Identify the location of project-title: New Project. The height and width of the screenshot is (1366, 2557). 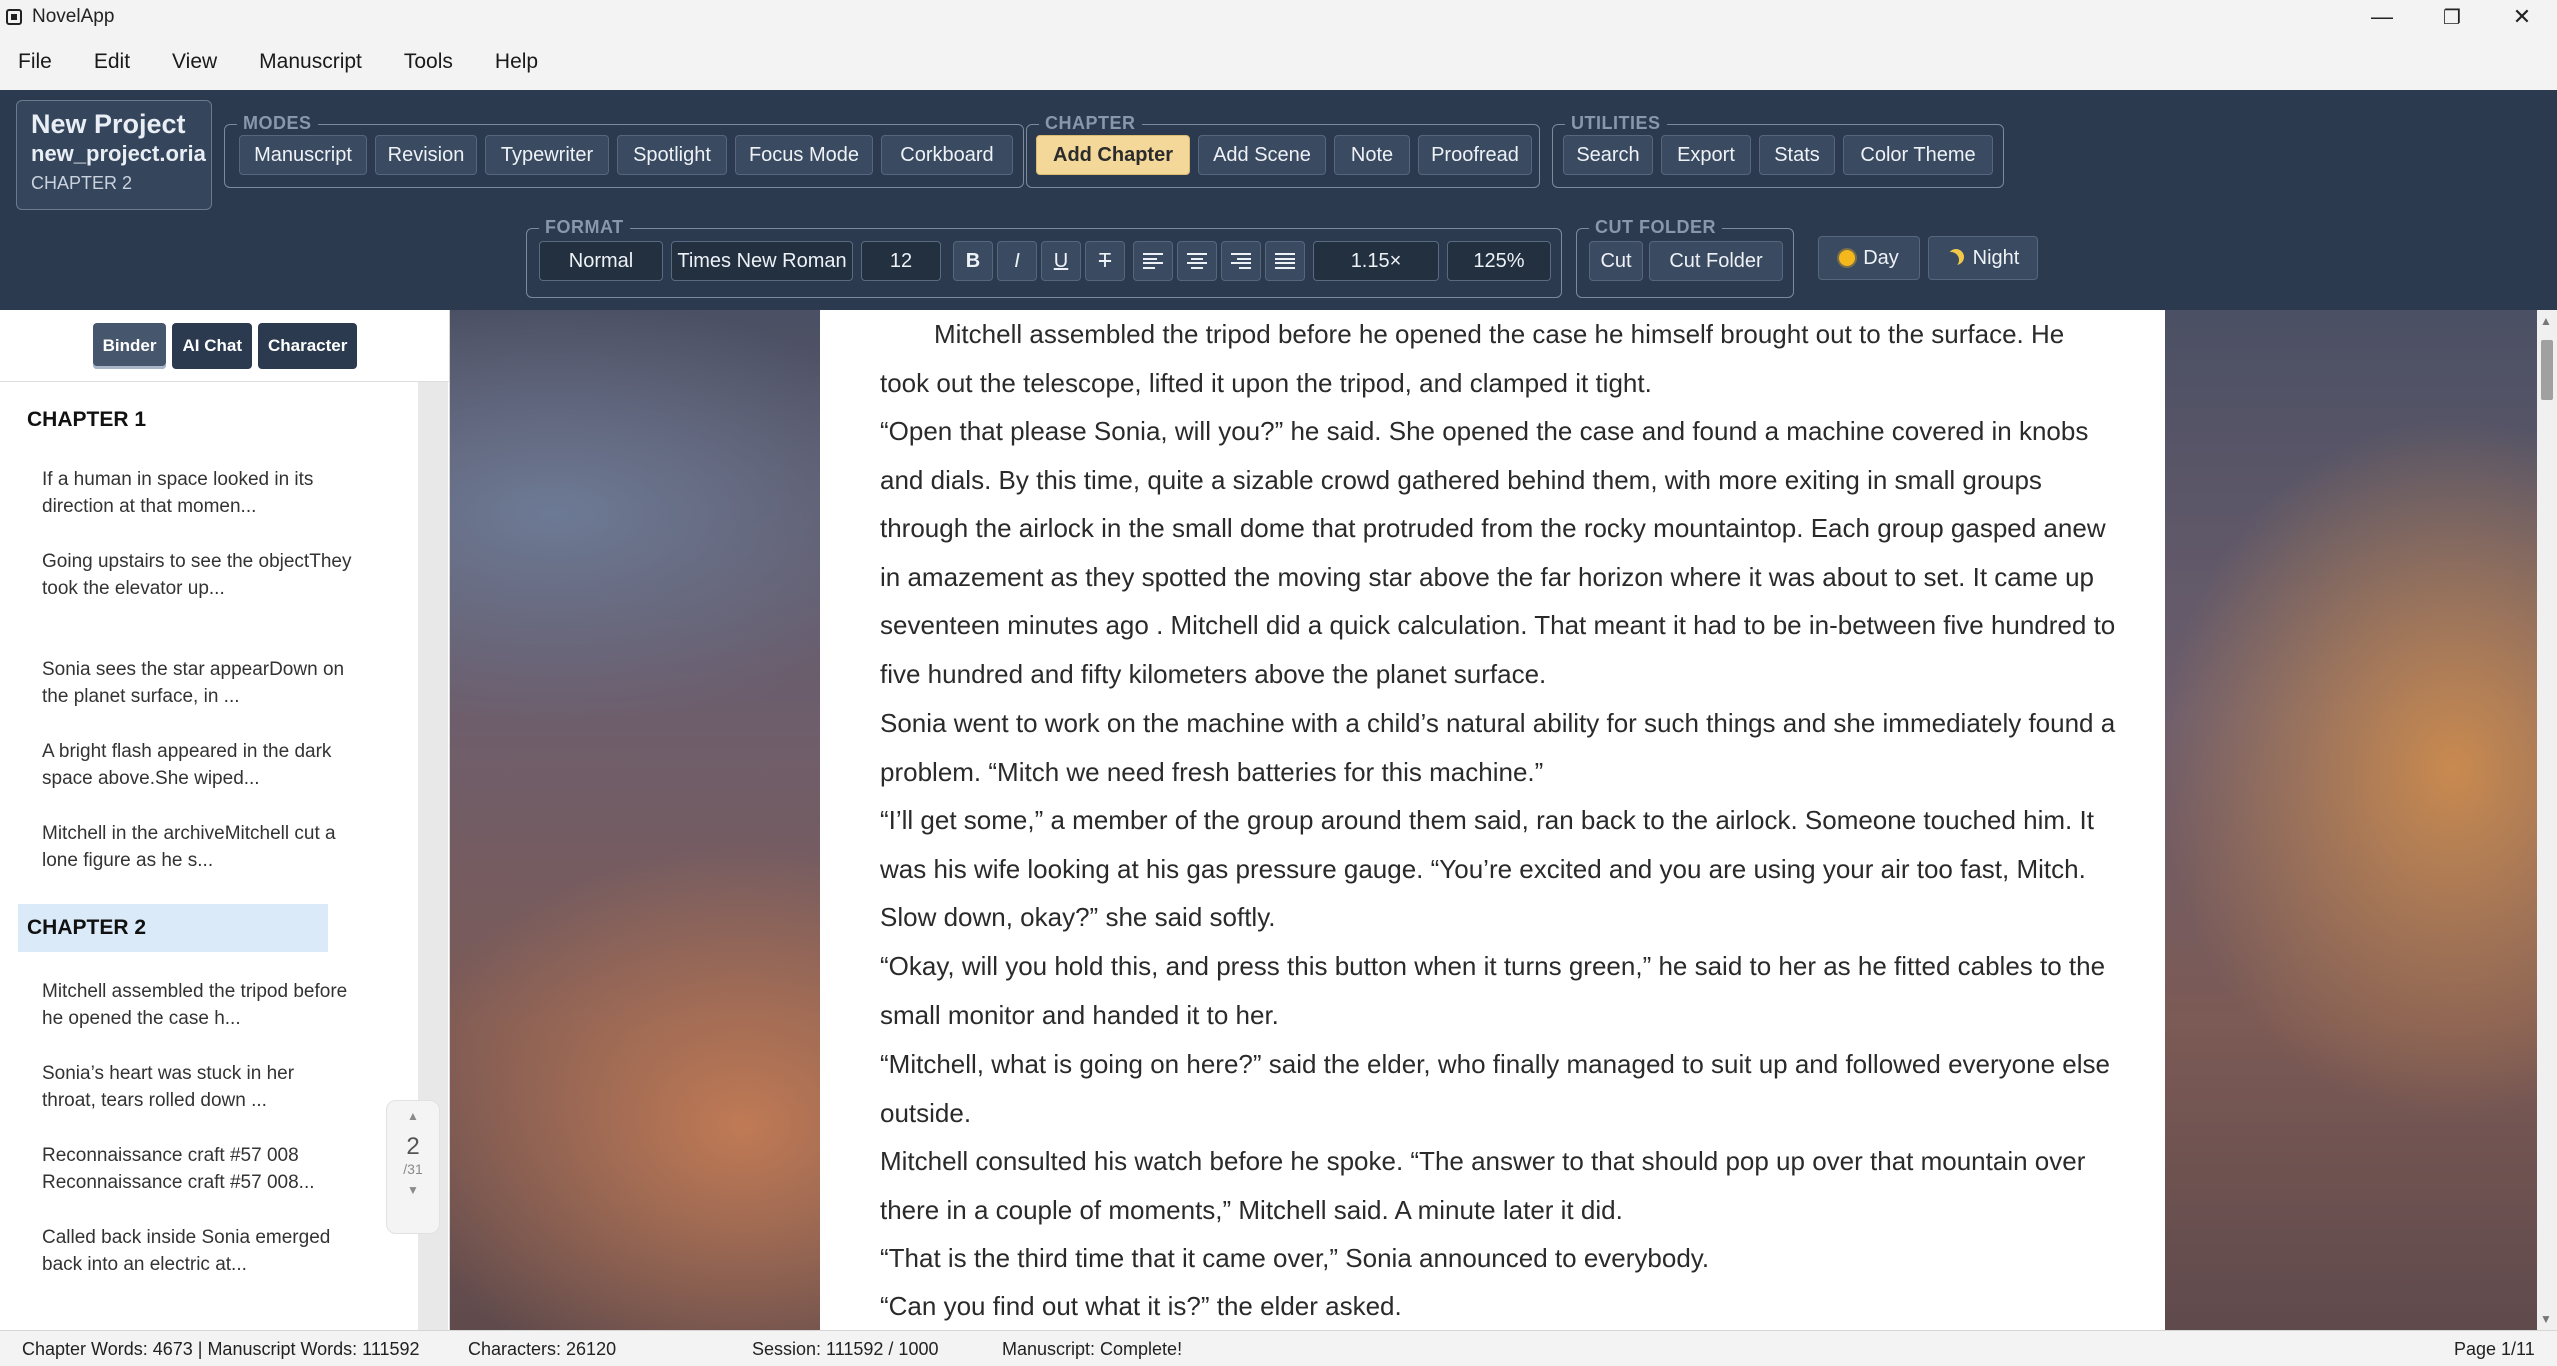
(108, 124).